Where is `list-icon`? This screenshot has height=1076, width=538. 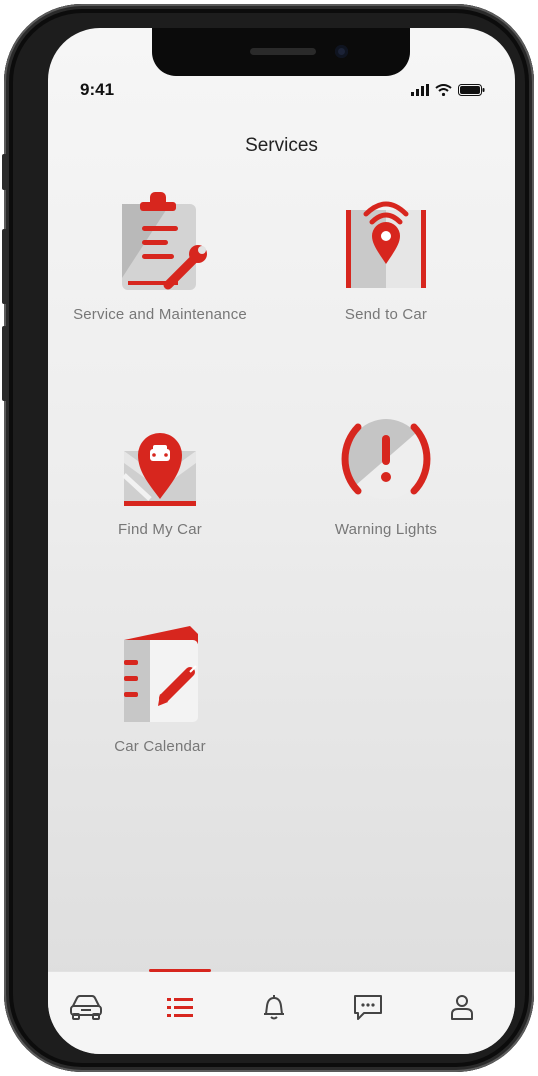
list-icon is located at coordinates (180, 1007).